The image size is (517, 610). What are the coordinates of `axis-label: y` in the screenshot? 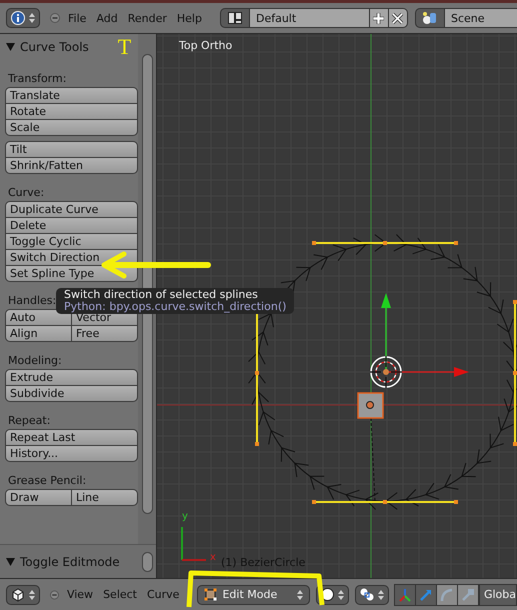 It's located at (185, 516).